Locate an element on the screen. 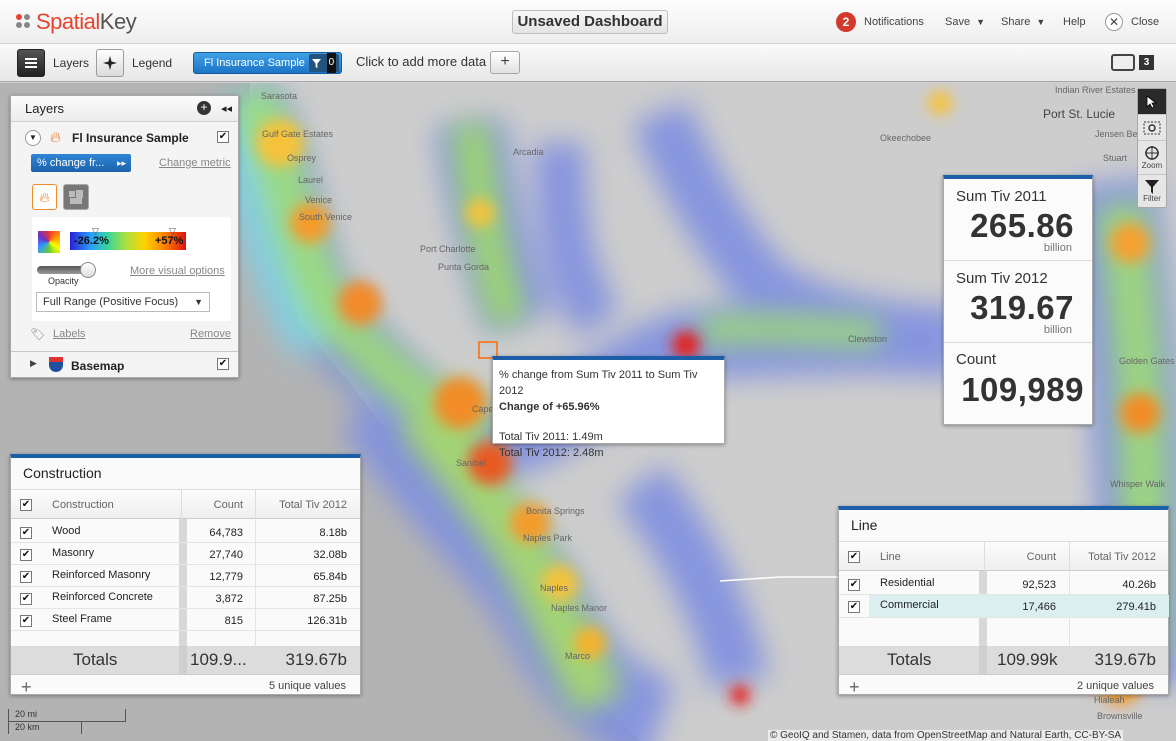  pointer-icon is located at coordinates (1152, 101).